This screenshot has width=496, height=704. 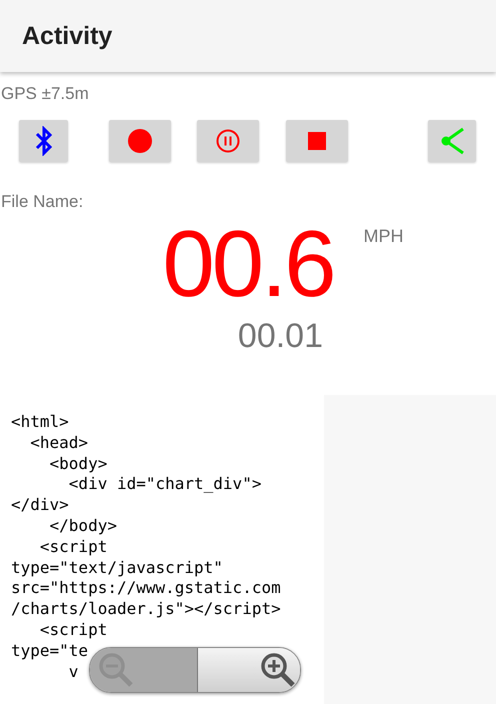 What do you see at coordinates (278, 670) in the screenshot?
I see `zoom-in-icon` at bounding box center [278, 670].